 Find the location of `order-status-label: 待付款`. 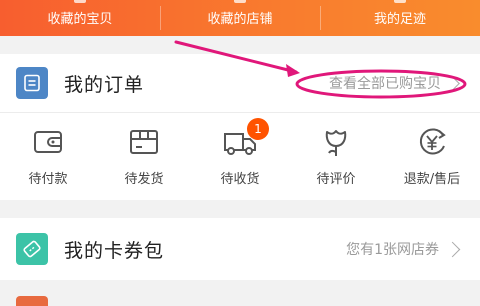

order-status-label: 待付款 is located at coordinates (48, 179).